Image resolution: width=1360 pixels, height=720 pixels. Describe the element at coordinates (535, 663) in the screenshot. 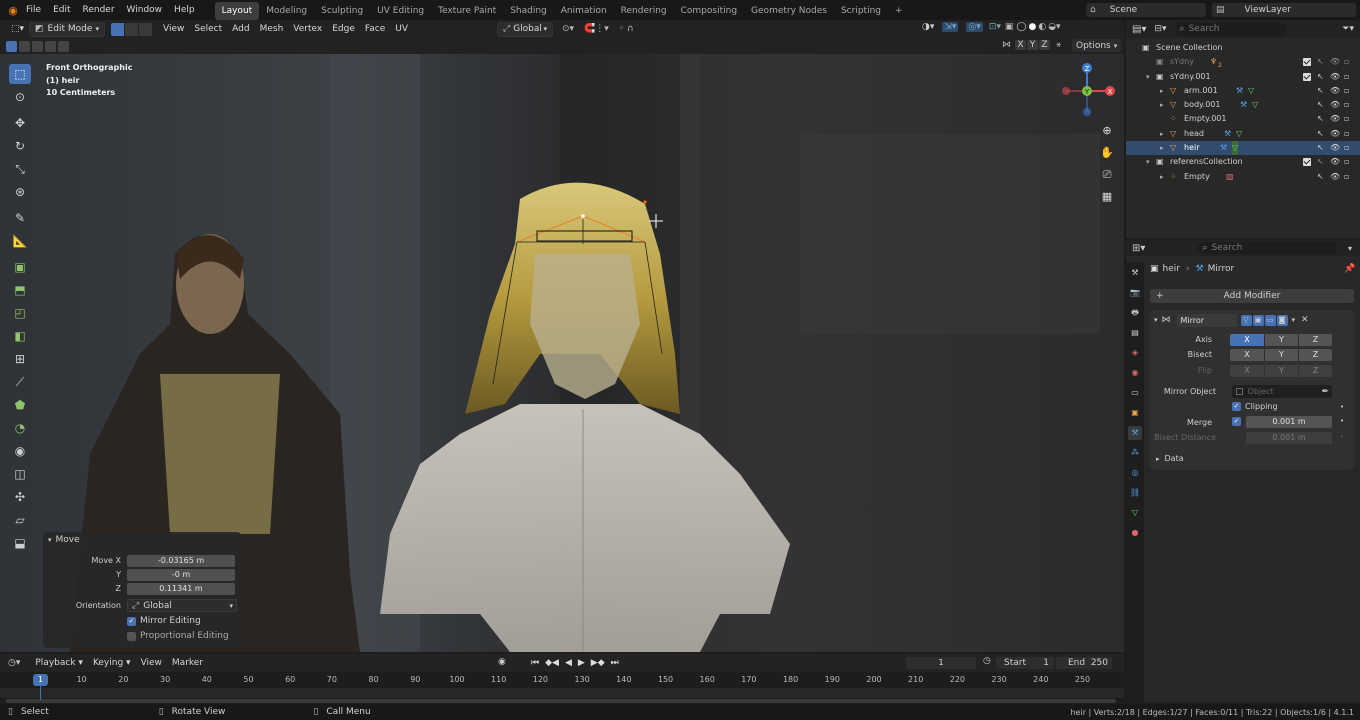

I see `jump-start-icon: ⏮` at that location.